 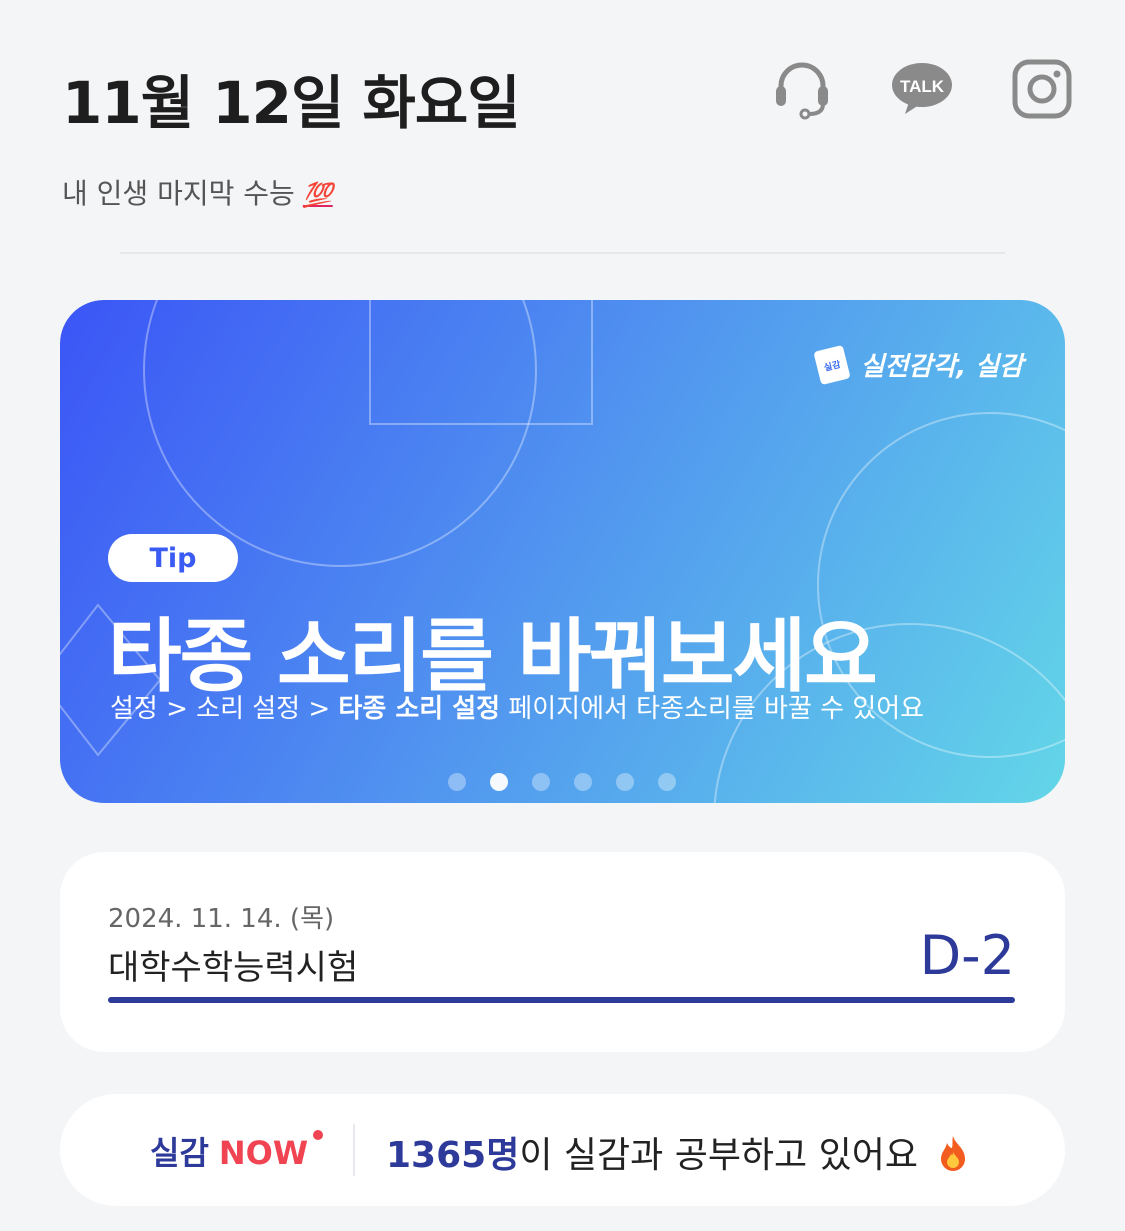 I want to click on divider, so click(x=562, y=253).